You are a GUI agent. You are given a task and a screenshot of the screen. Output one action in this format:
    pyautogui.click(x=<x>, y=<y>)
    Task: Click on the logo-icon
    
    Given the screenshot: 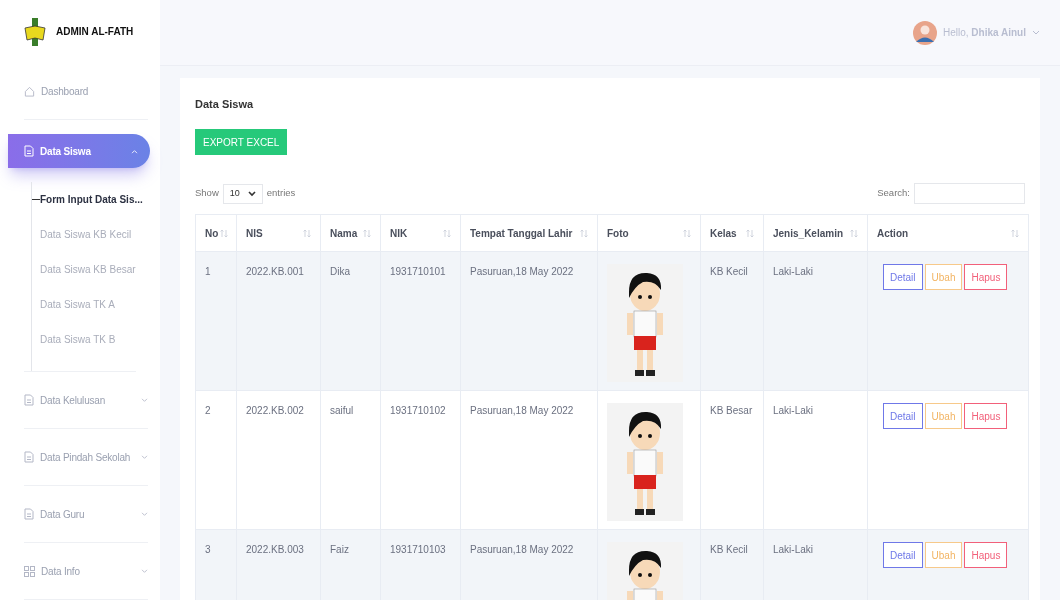 What is the action you would take?
    pyautogui.click(x=35, y=31)
    